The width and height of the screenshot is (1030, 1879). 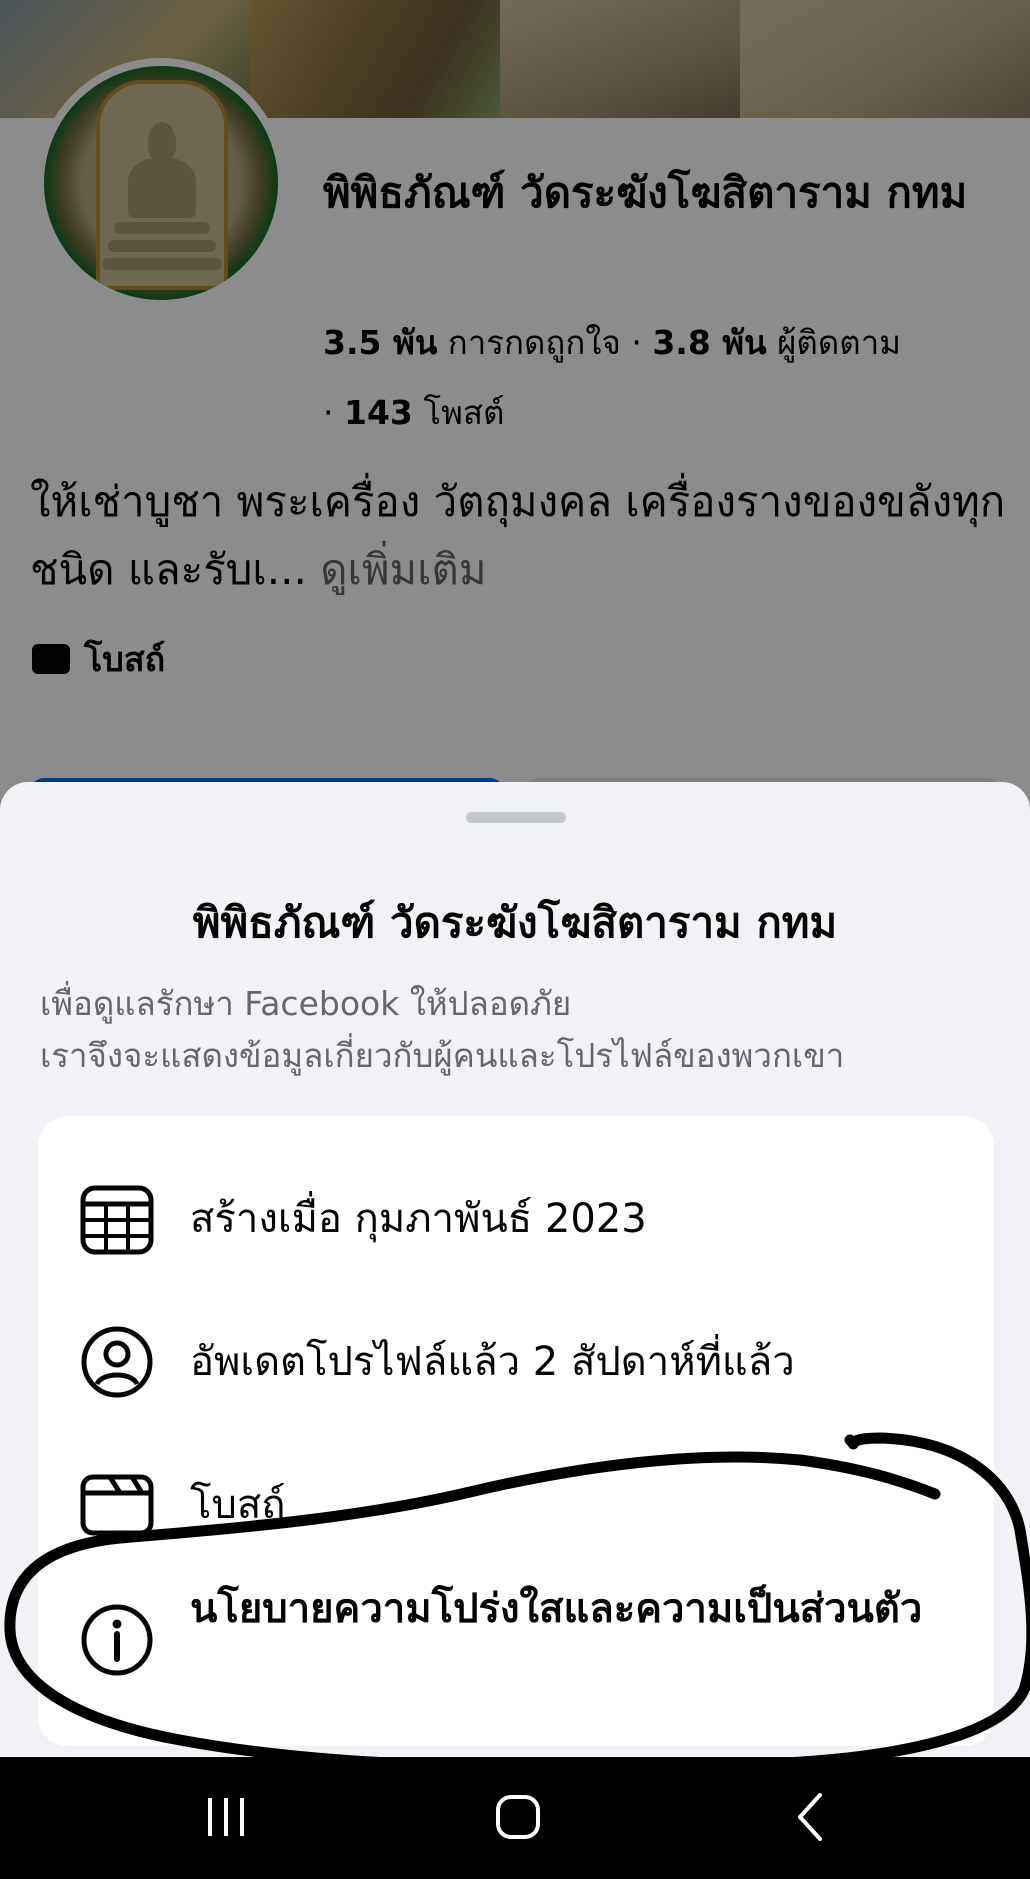 I want to click on transparency-policy-row: นโยบายความโปร่งใสและความเป็นส่วนตัว, so click(x=516, y=1641).